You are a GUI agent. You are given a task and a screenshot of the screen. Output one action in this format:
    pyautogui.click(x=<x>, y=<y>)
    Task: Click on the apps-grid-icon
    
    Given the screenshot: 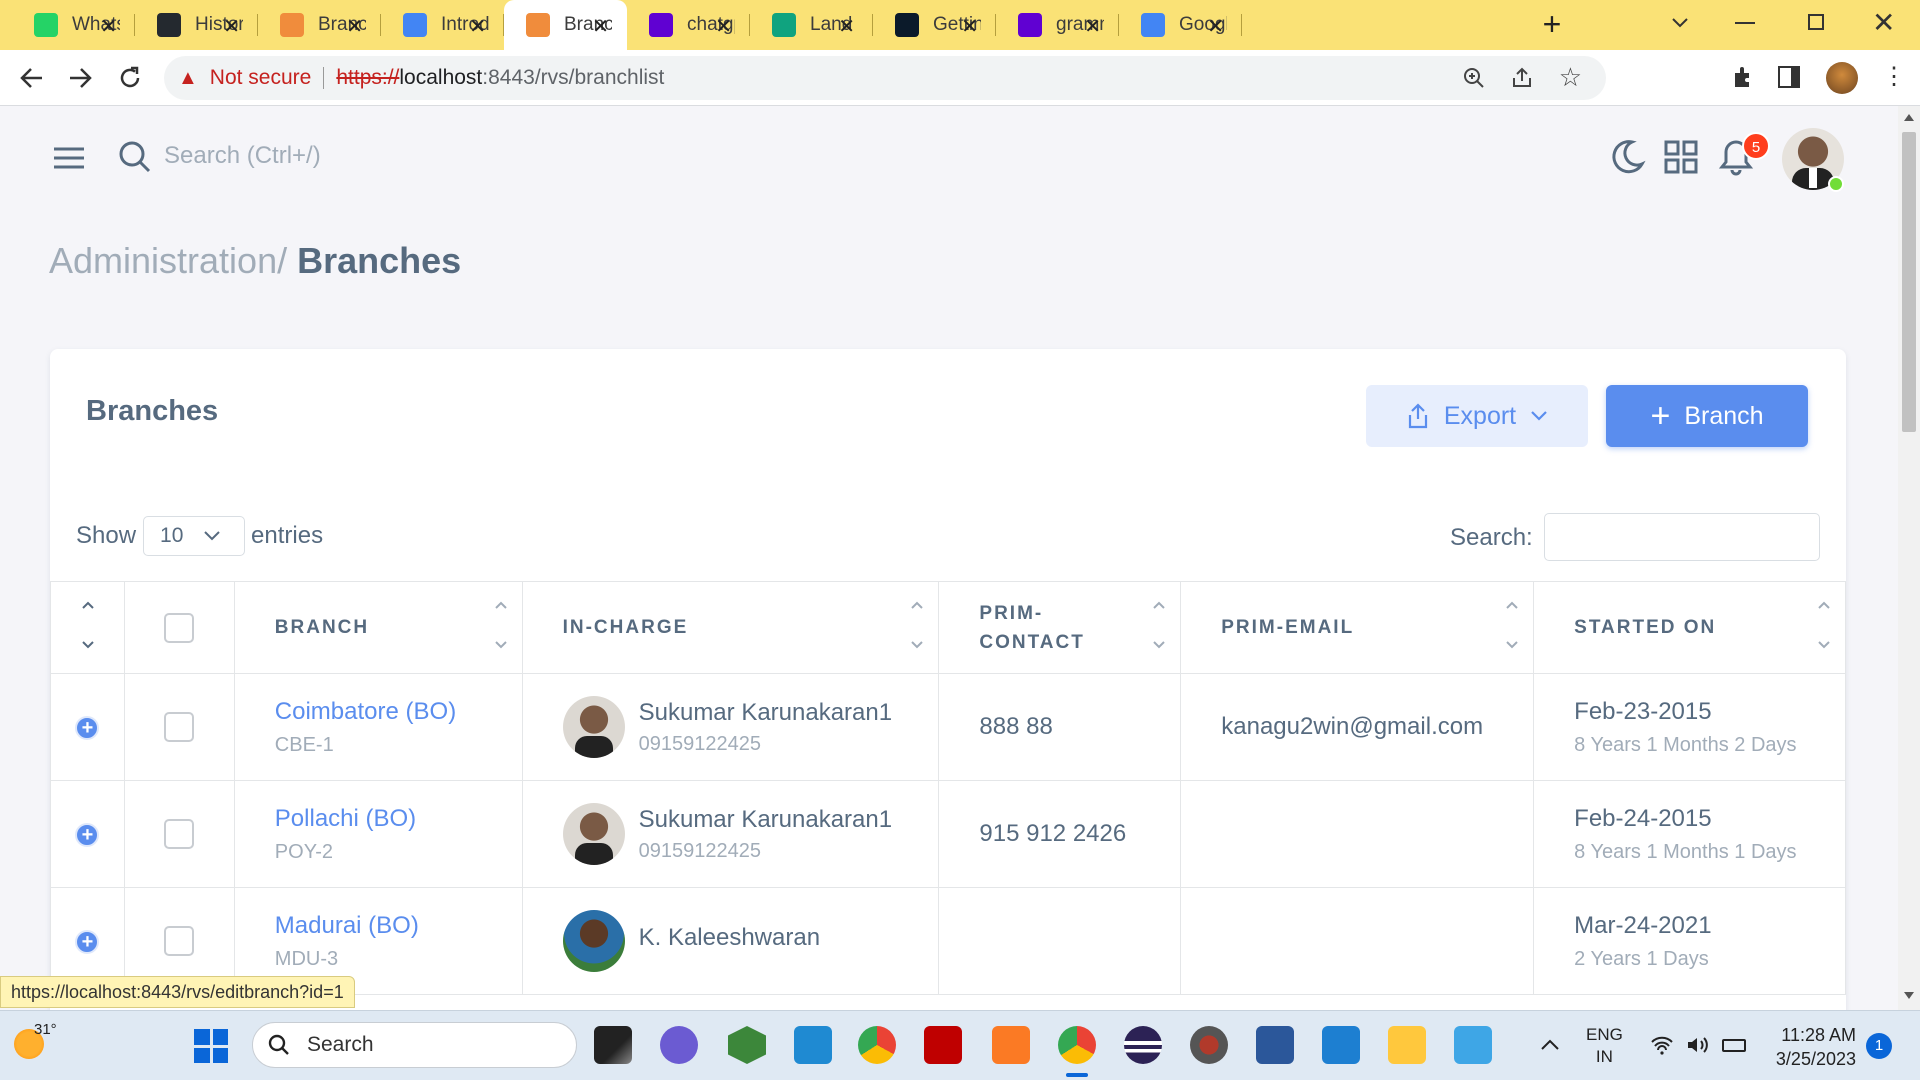 What is the action you would take?
    pyautogui.click(x=1681, y=157)
    